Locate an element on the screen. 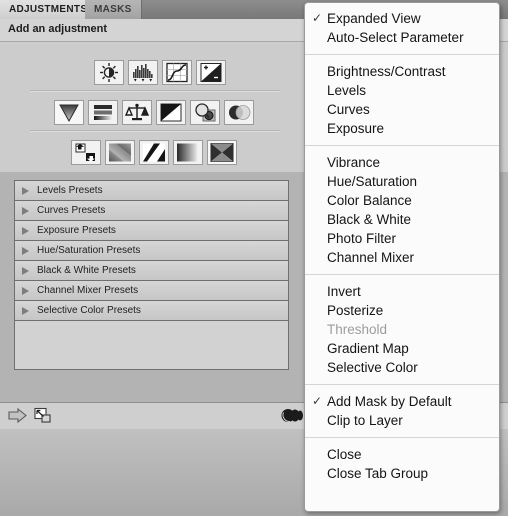  menu-item-label: Expanded View is located at coordinates (374, 18).